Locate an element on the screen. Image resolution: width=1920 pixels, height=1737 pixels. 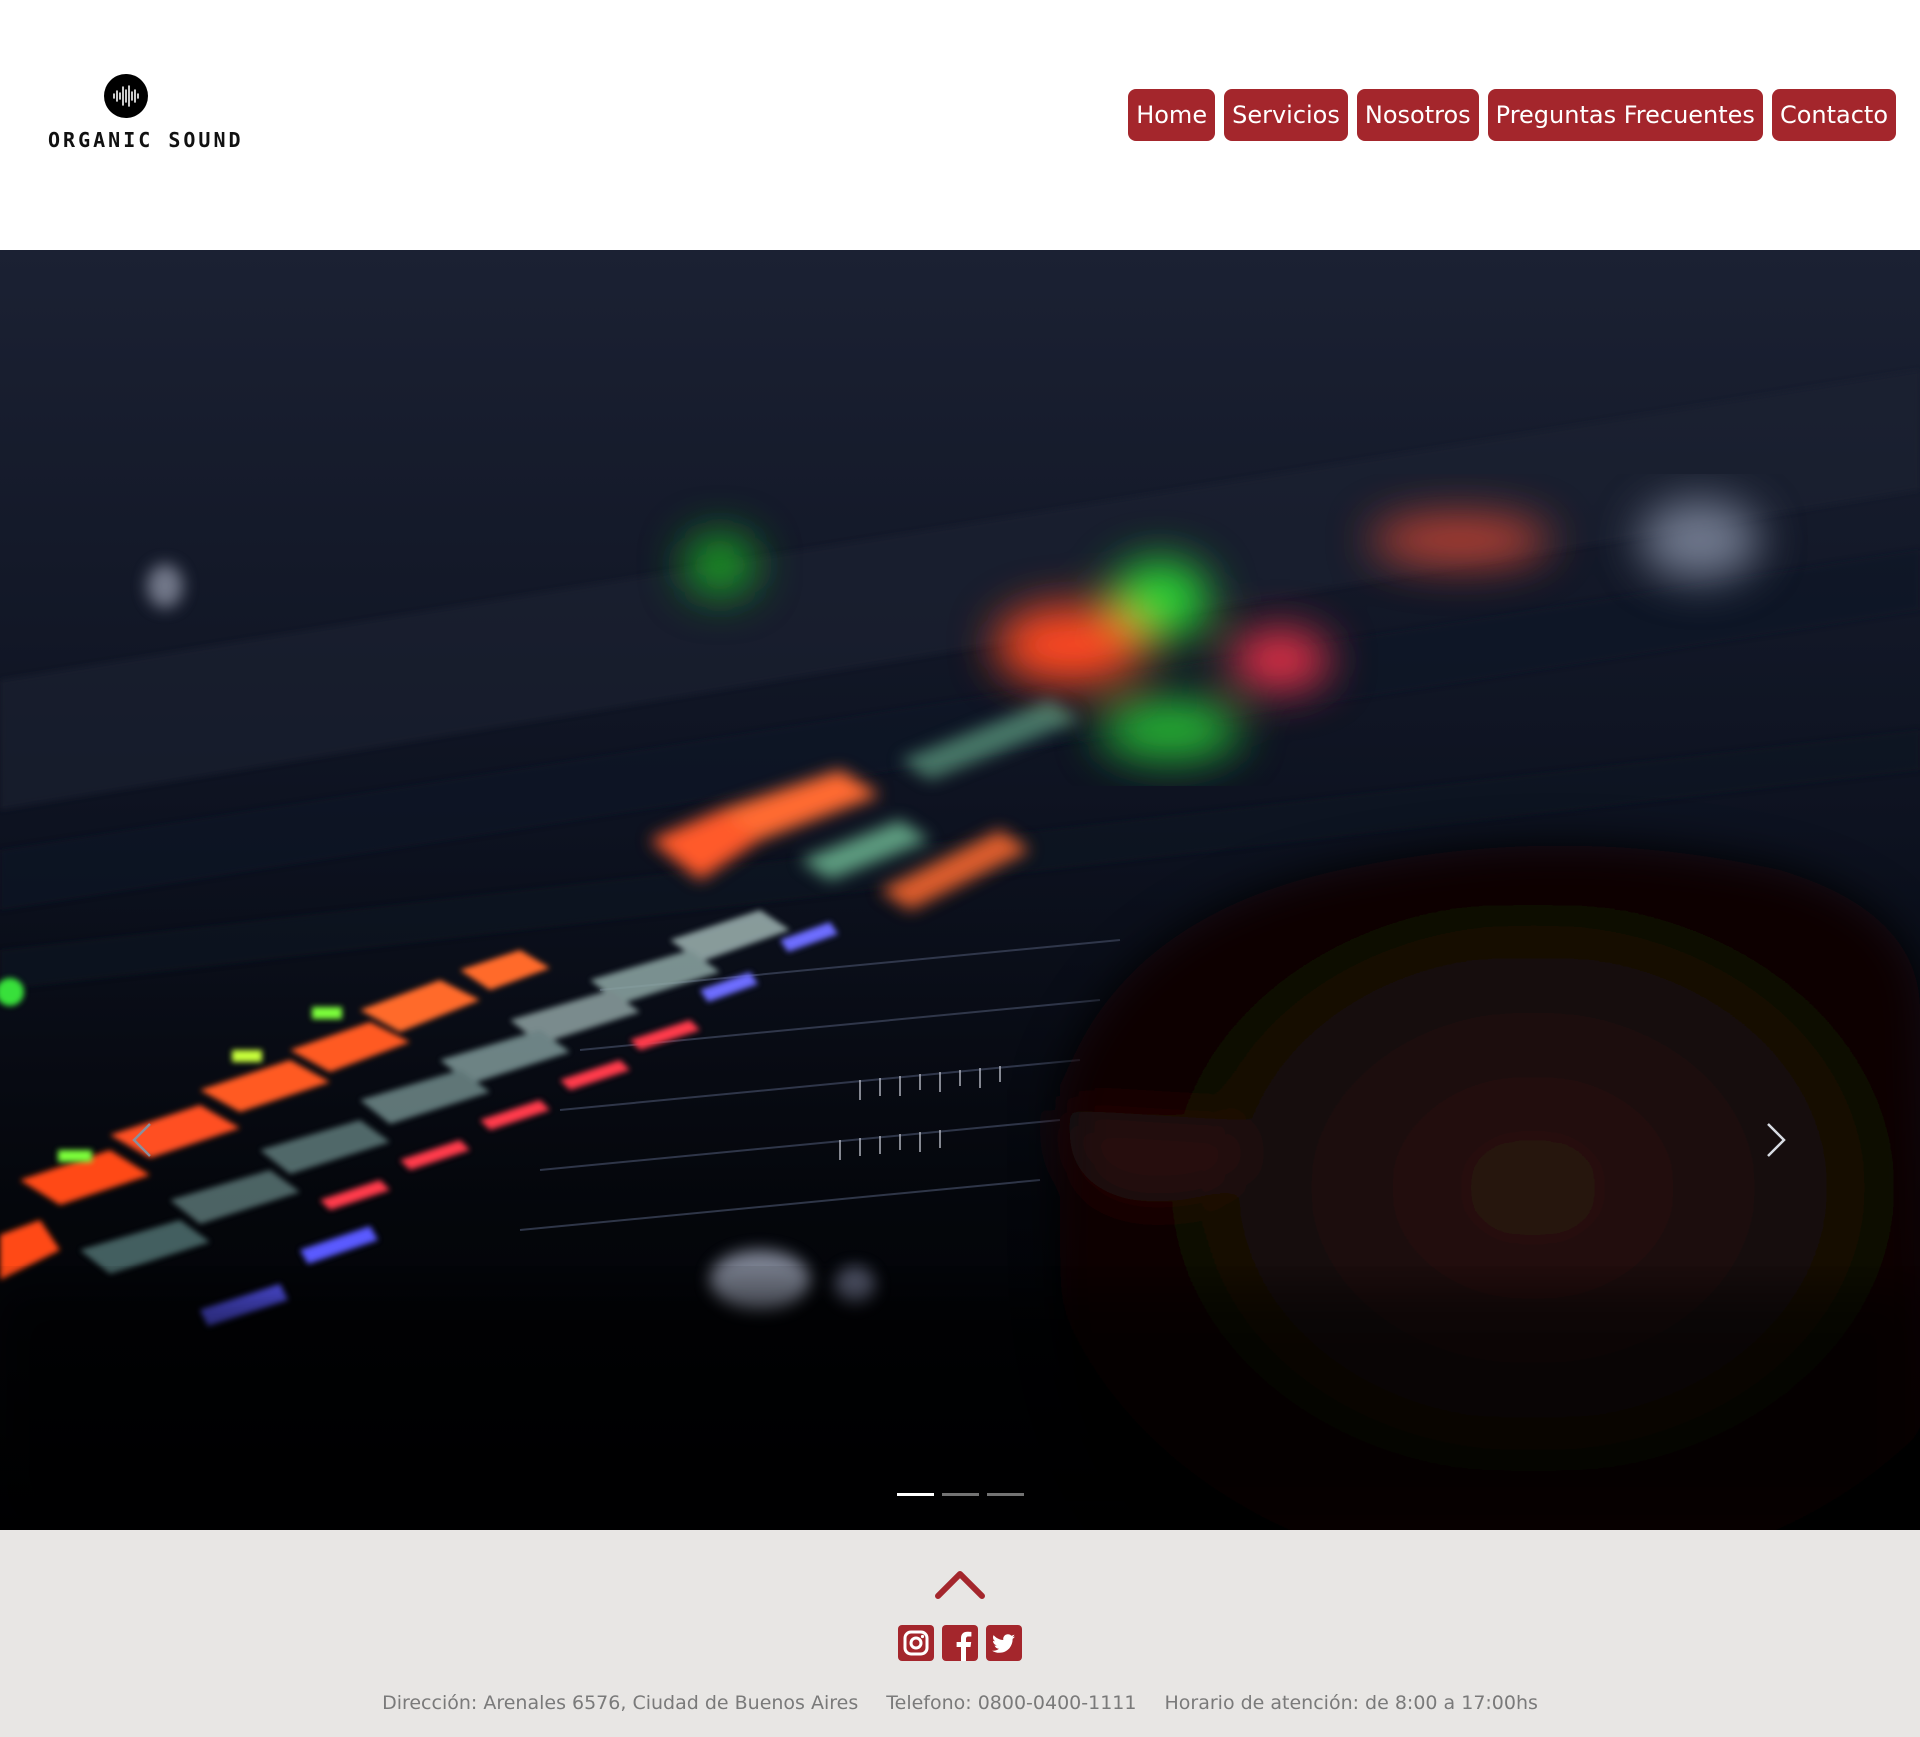
sound-wave-icon is located at coordinates (125, 96).